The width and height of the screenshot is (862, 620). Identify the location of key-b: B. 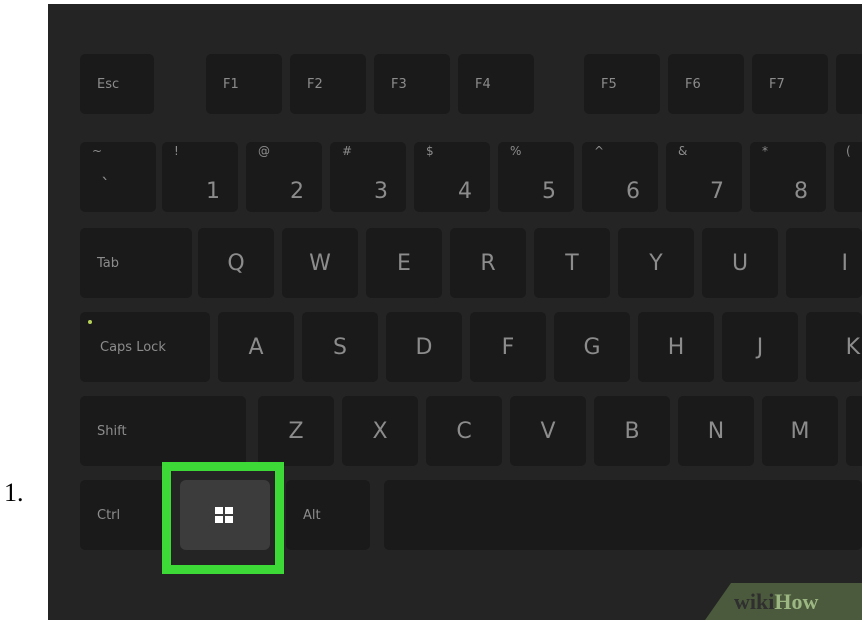
(632, 431).